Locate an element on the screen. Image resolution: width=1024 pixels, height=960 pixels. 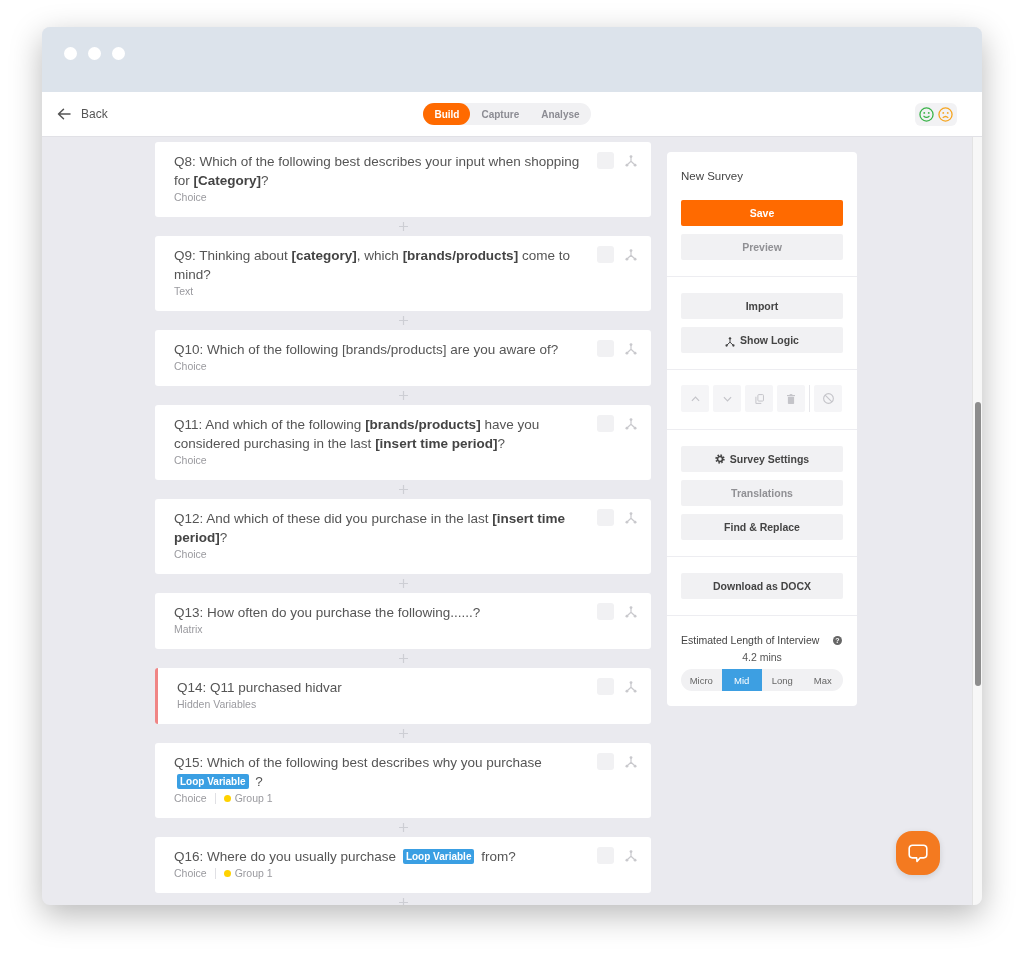
question-text: Q16: Where do you usually purchase is located at coordinates (285, 856).